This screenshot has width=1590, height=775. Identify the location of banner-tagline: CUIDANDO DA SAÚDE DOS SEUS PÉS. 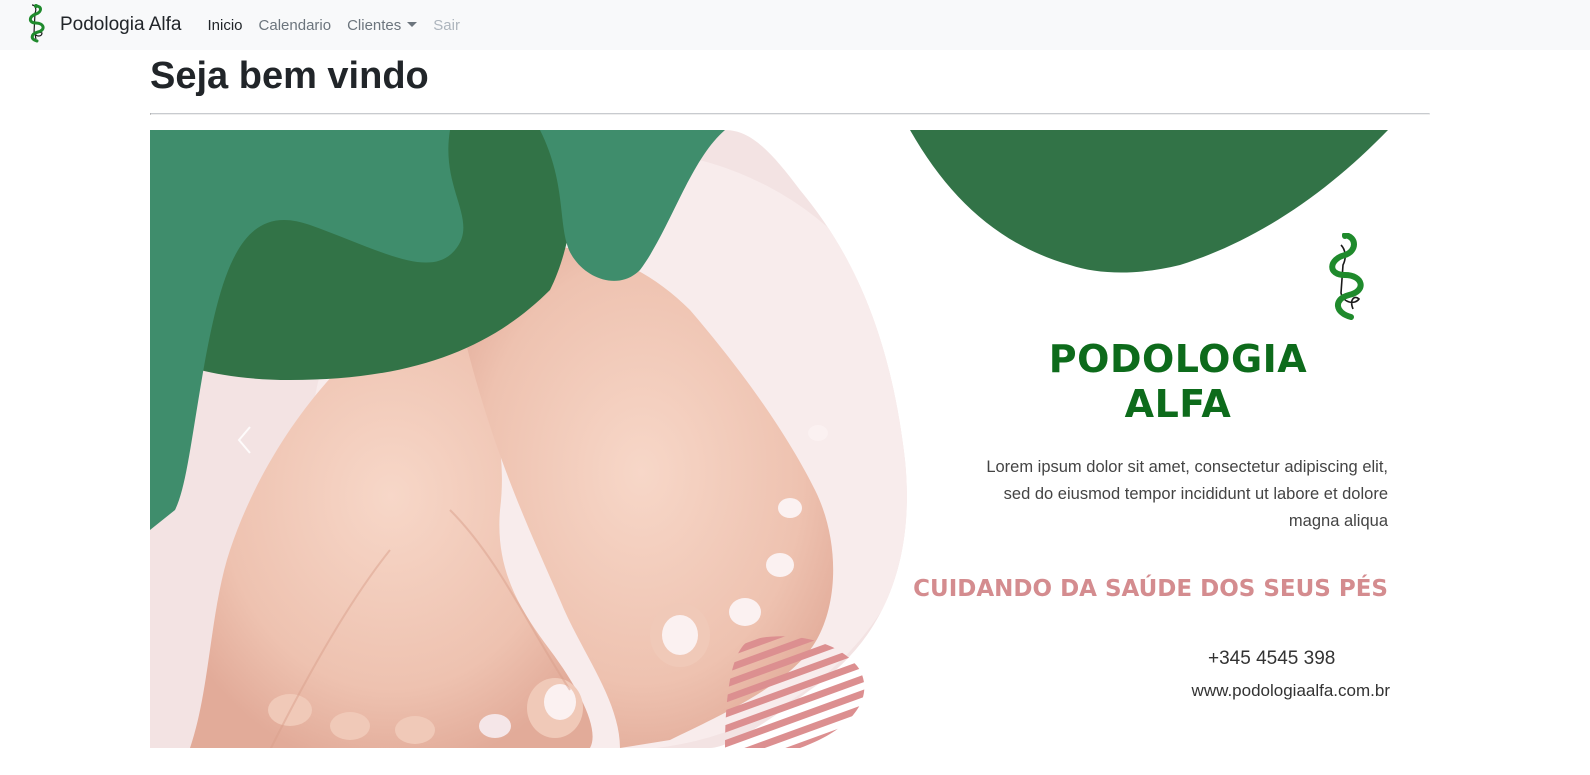
(1150, 589).